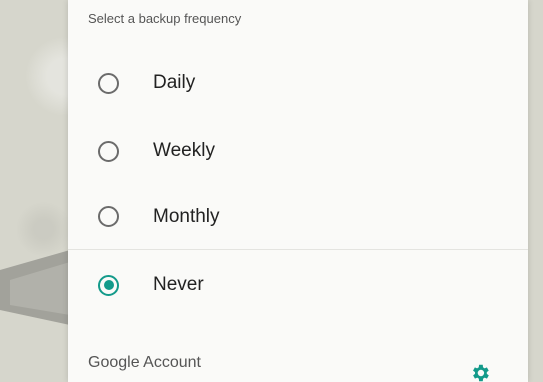  I want to click on speech-bubble-tail, so click(35, 287).